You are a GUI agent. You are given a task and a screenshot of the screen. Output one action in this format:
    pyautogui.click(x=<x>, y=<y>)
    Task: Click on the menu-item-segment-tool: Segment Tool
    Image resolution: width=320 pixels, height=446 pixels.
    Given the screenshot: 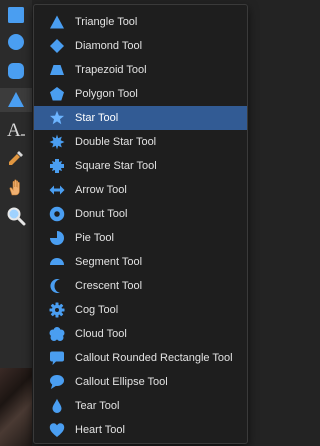 What is the action you would take?
    pyautogui.click(x=140, y=262)
    